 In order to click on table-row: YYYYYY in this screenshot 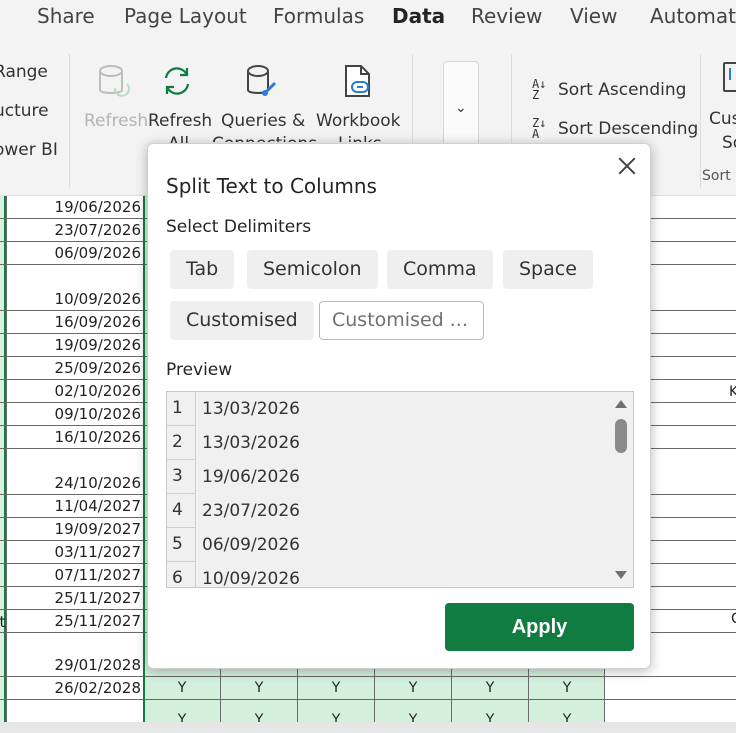, I will do `click(368, 711)`.